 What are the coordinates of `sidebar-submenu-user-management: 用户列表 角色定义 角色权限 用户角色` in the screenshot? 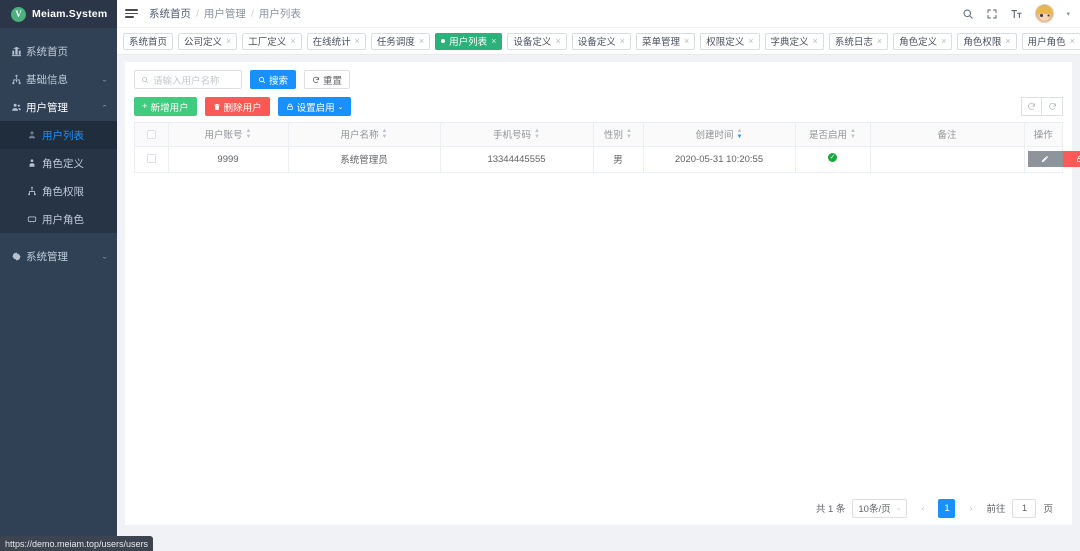 It's located at (58, 177).